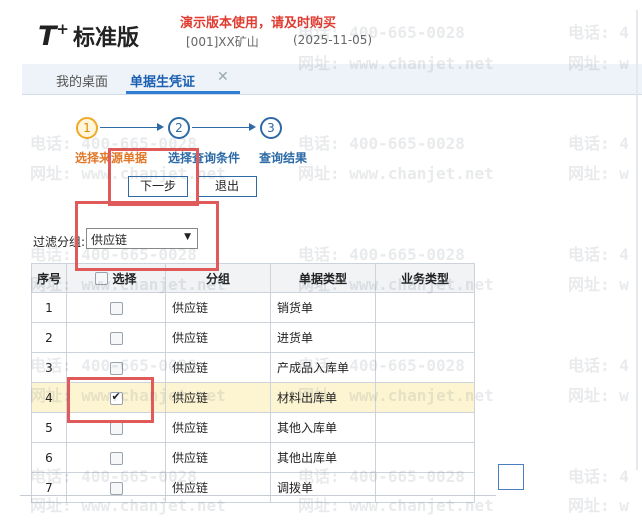 This screenshot has height=526, width=642. What do you see at coordinates (258, 23) in the screenshot?
I see `demo-notice: 演示版本使用，请及时购买` at bounding box center [258, 23].